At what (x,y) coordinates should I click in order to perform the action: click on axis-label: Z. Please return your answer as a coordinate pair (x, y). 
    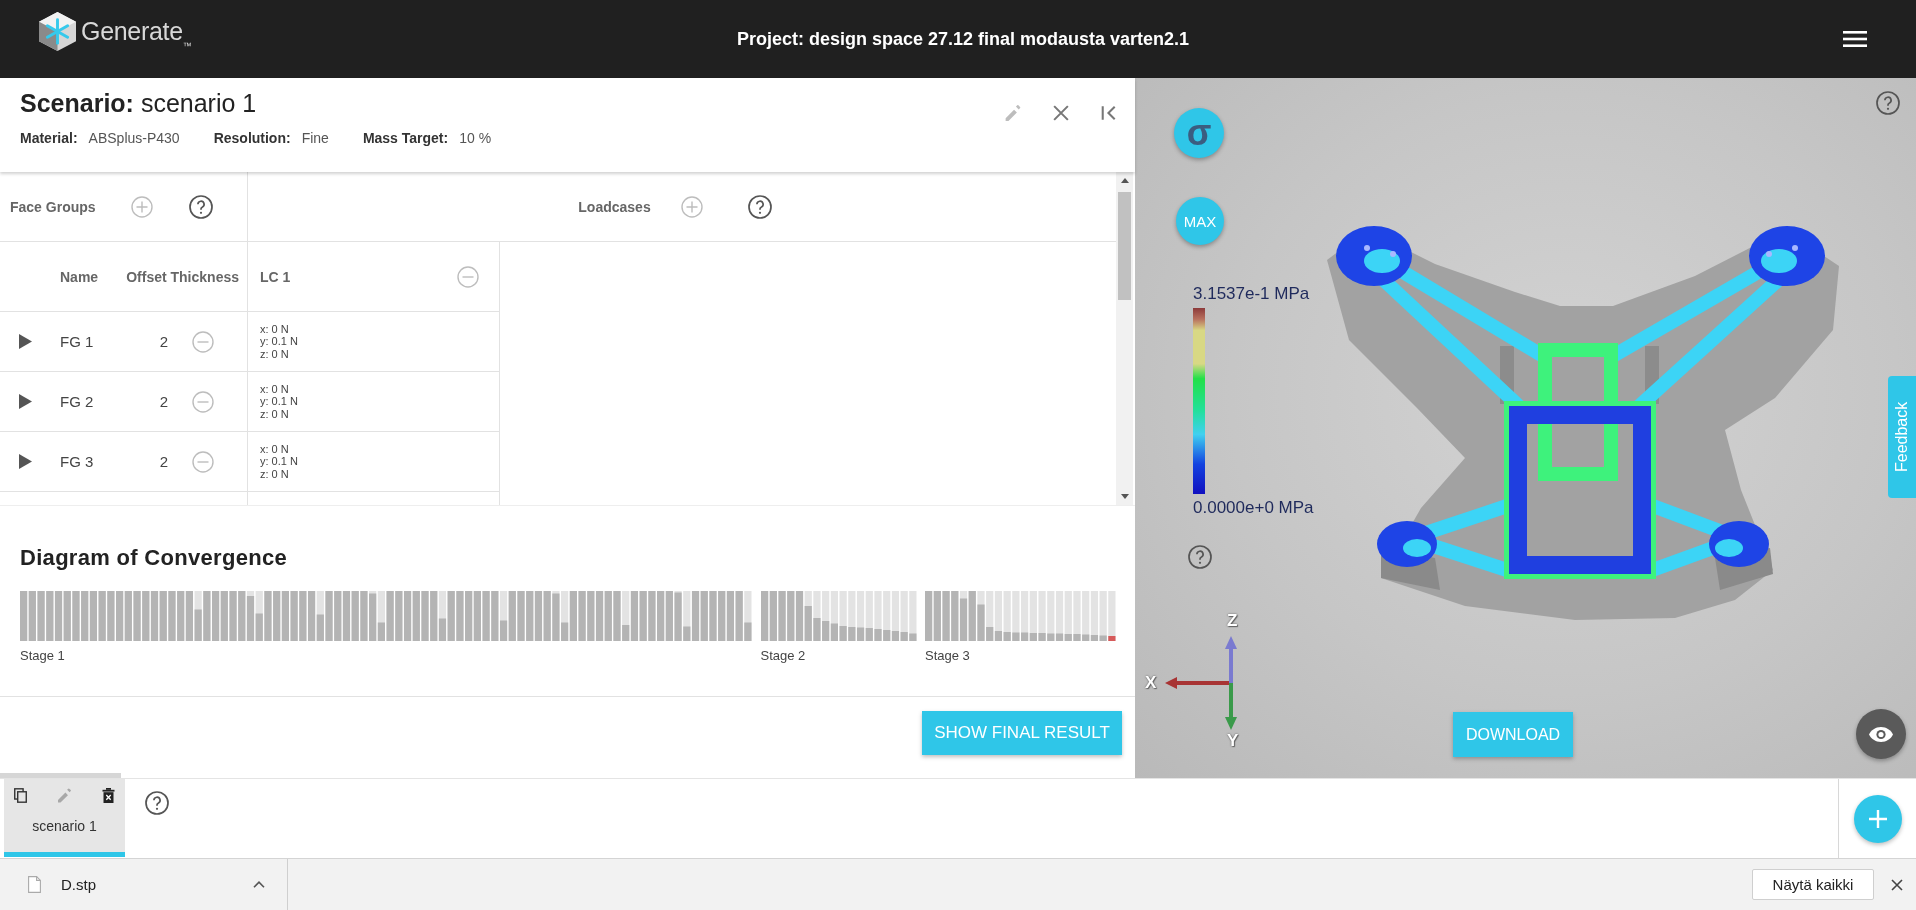
    Looking at the image, I should click on (1232, 621).